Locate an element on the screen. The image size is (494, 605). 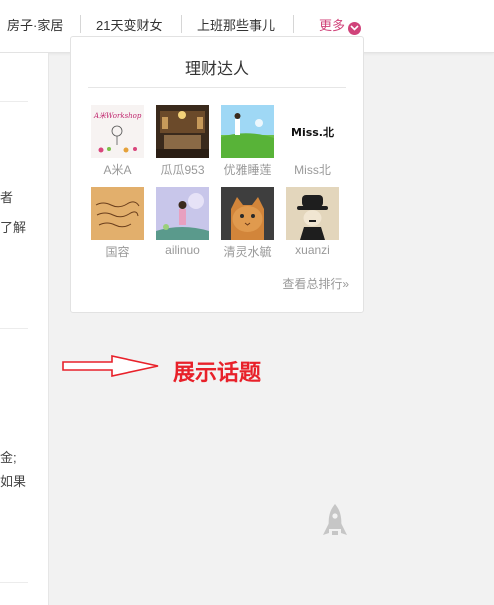
anime-avatar is located at coordinates (182, 213).